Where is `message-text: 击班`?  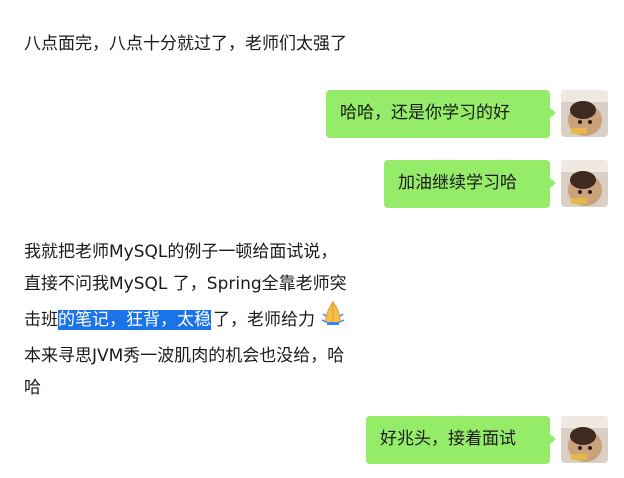
message-text: 击班 is located at coordinates (41, 320).